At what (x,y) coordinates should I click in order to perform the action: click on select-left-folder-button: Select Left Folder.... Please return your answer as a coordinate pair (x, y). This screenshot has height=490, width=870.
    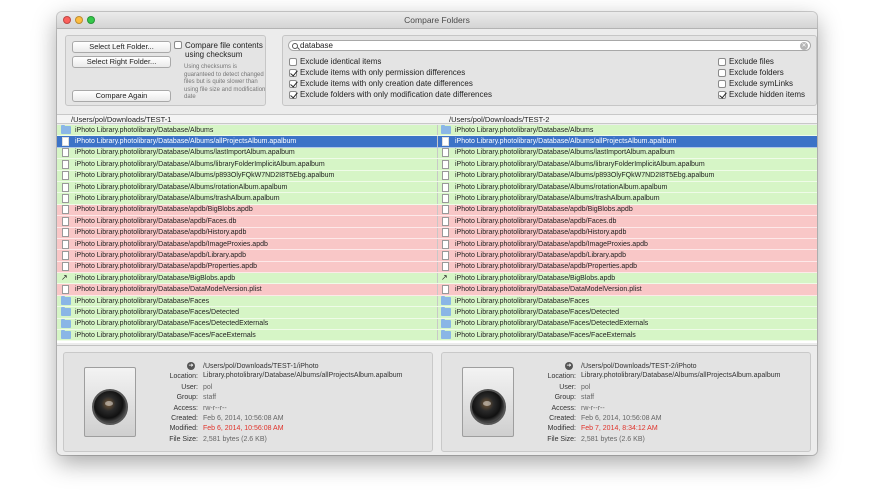
    Looking at the image, I should click on (121, 47).